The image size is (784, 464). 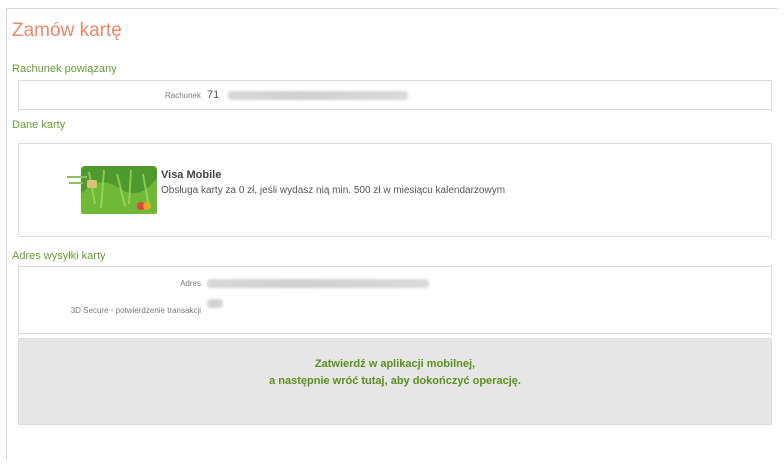 I want to click on visa-mobile-card-image, so click(x=112, y=190).